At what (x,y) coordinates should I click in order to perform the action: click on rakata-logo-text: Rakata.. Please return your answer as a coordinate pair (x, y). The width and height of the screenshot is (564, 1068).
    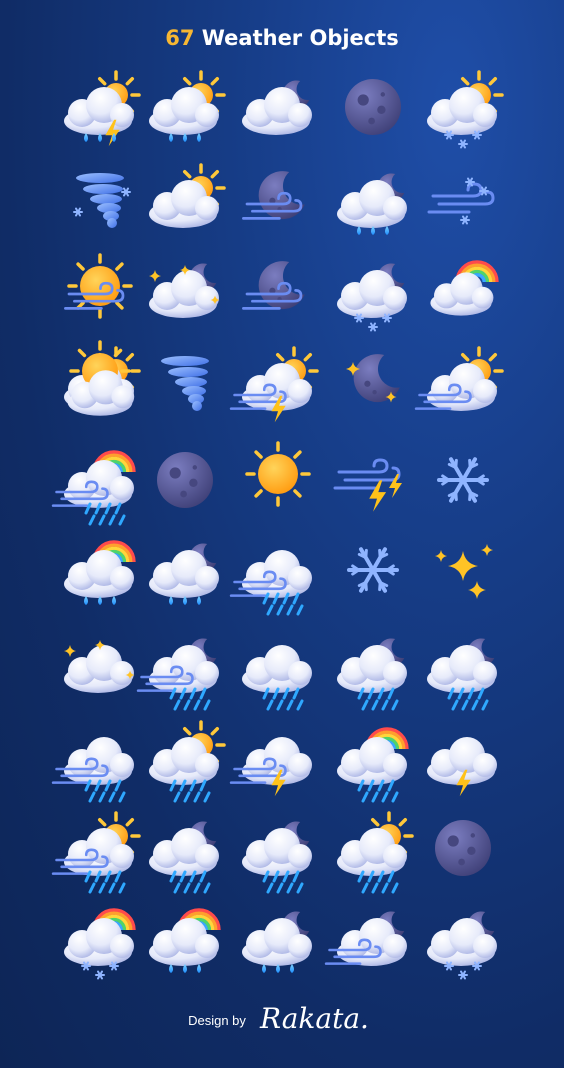
    Looking at the image, I should click on (314, 1018).